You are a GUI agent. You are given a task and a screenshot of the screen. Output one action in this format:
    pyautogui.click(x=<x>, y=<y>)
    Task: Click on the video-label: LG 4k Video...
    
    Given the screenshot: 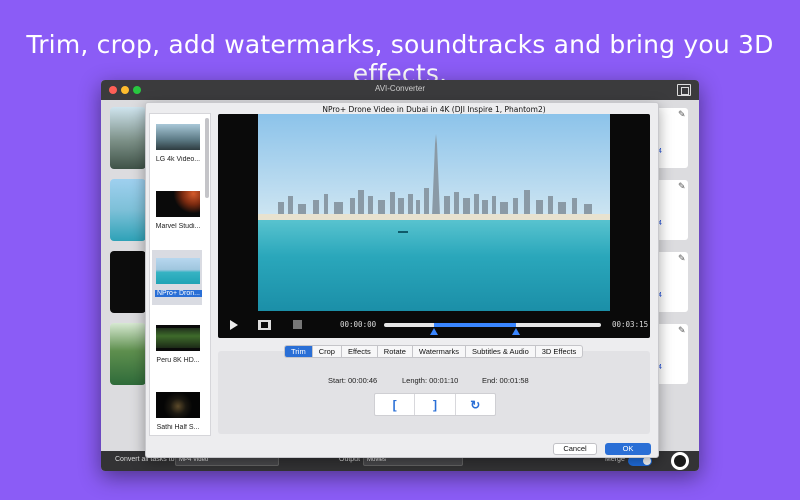 What is the action you would take?
    pyautogui.click(x=178, y=159)
    